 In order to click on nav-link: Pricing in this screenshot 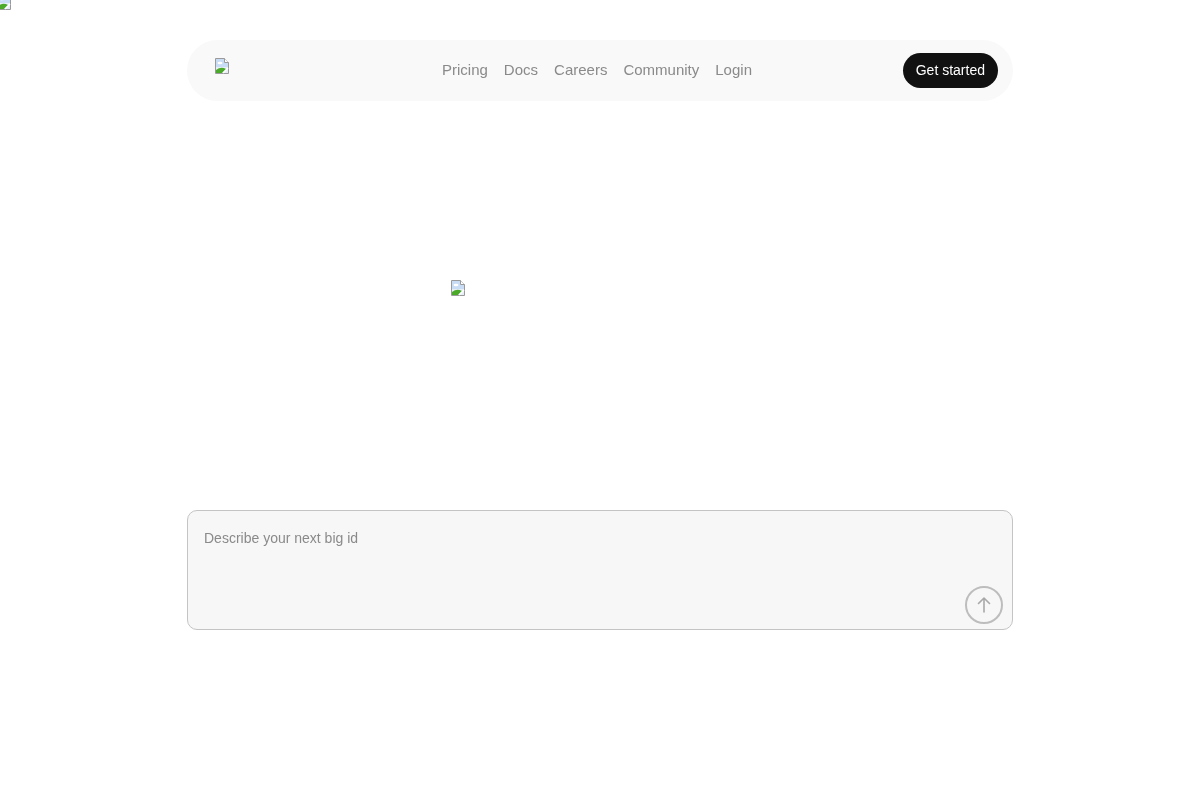, I will do `click(465, 70)`.